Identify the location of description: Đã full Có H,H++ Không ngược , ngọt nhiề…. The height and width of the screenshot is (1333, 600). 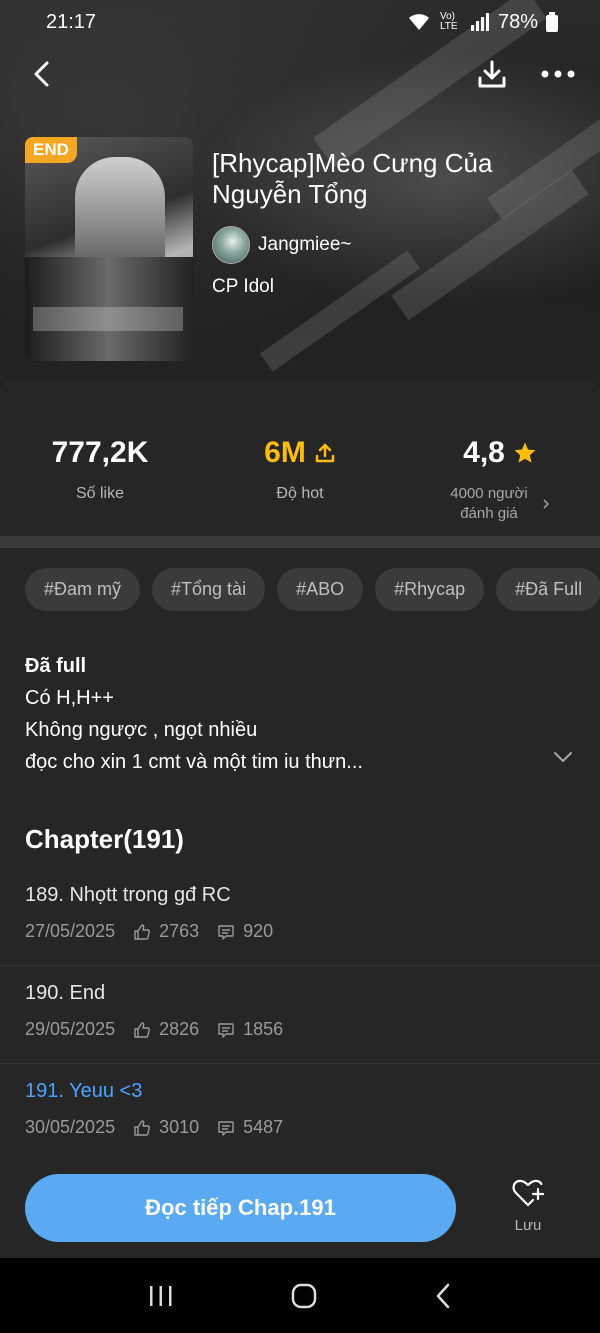
(285, 714).